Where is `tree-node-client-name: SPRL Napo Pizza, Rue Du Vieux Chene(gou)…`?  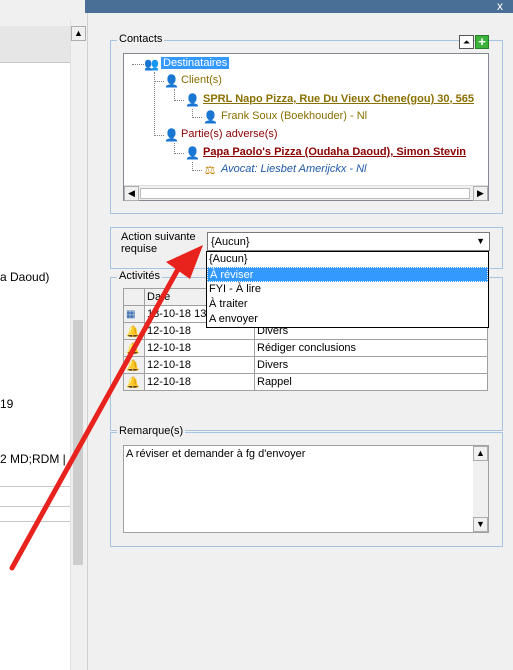 tree-node-client-name: SPRL Napo Pizza, Rue Du Vieux Chene(gou)… is located at coordinates (338, 99).